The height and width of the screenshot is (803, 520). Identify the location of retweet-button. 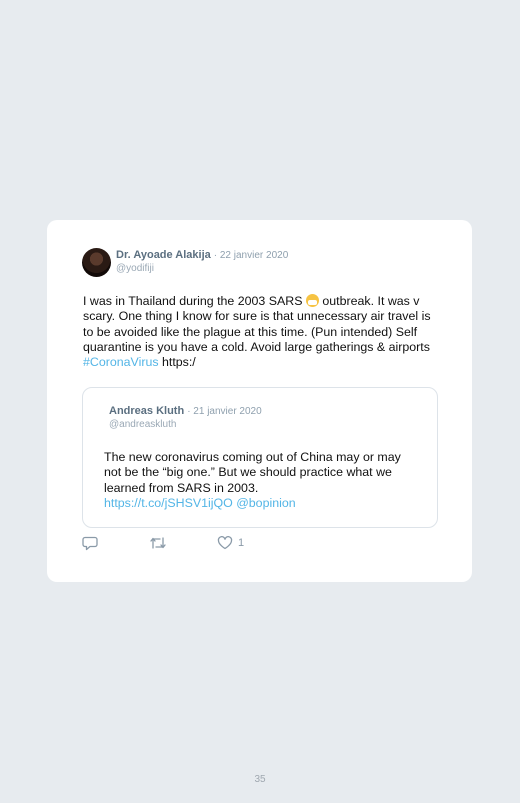
(158, 543).